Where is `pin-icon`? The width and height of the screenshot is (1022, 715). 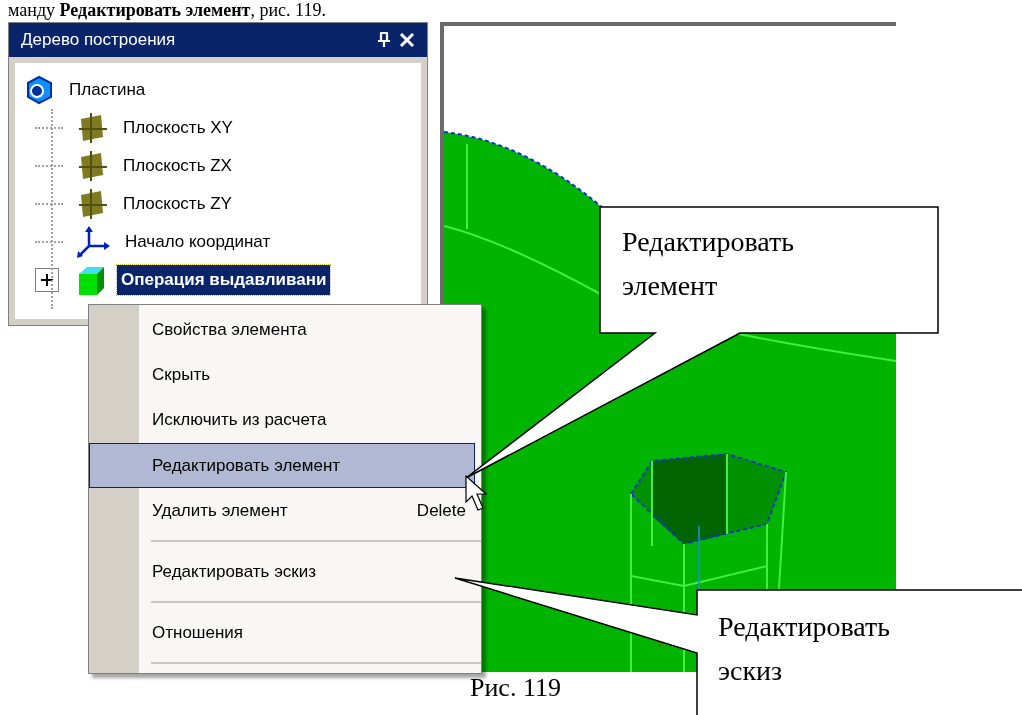
pin-icon is located at coordinates (384, 40).